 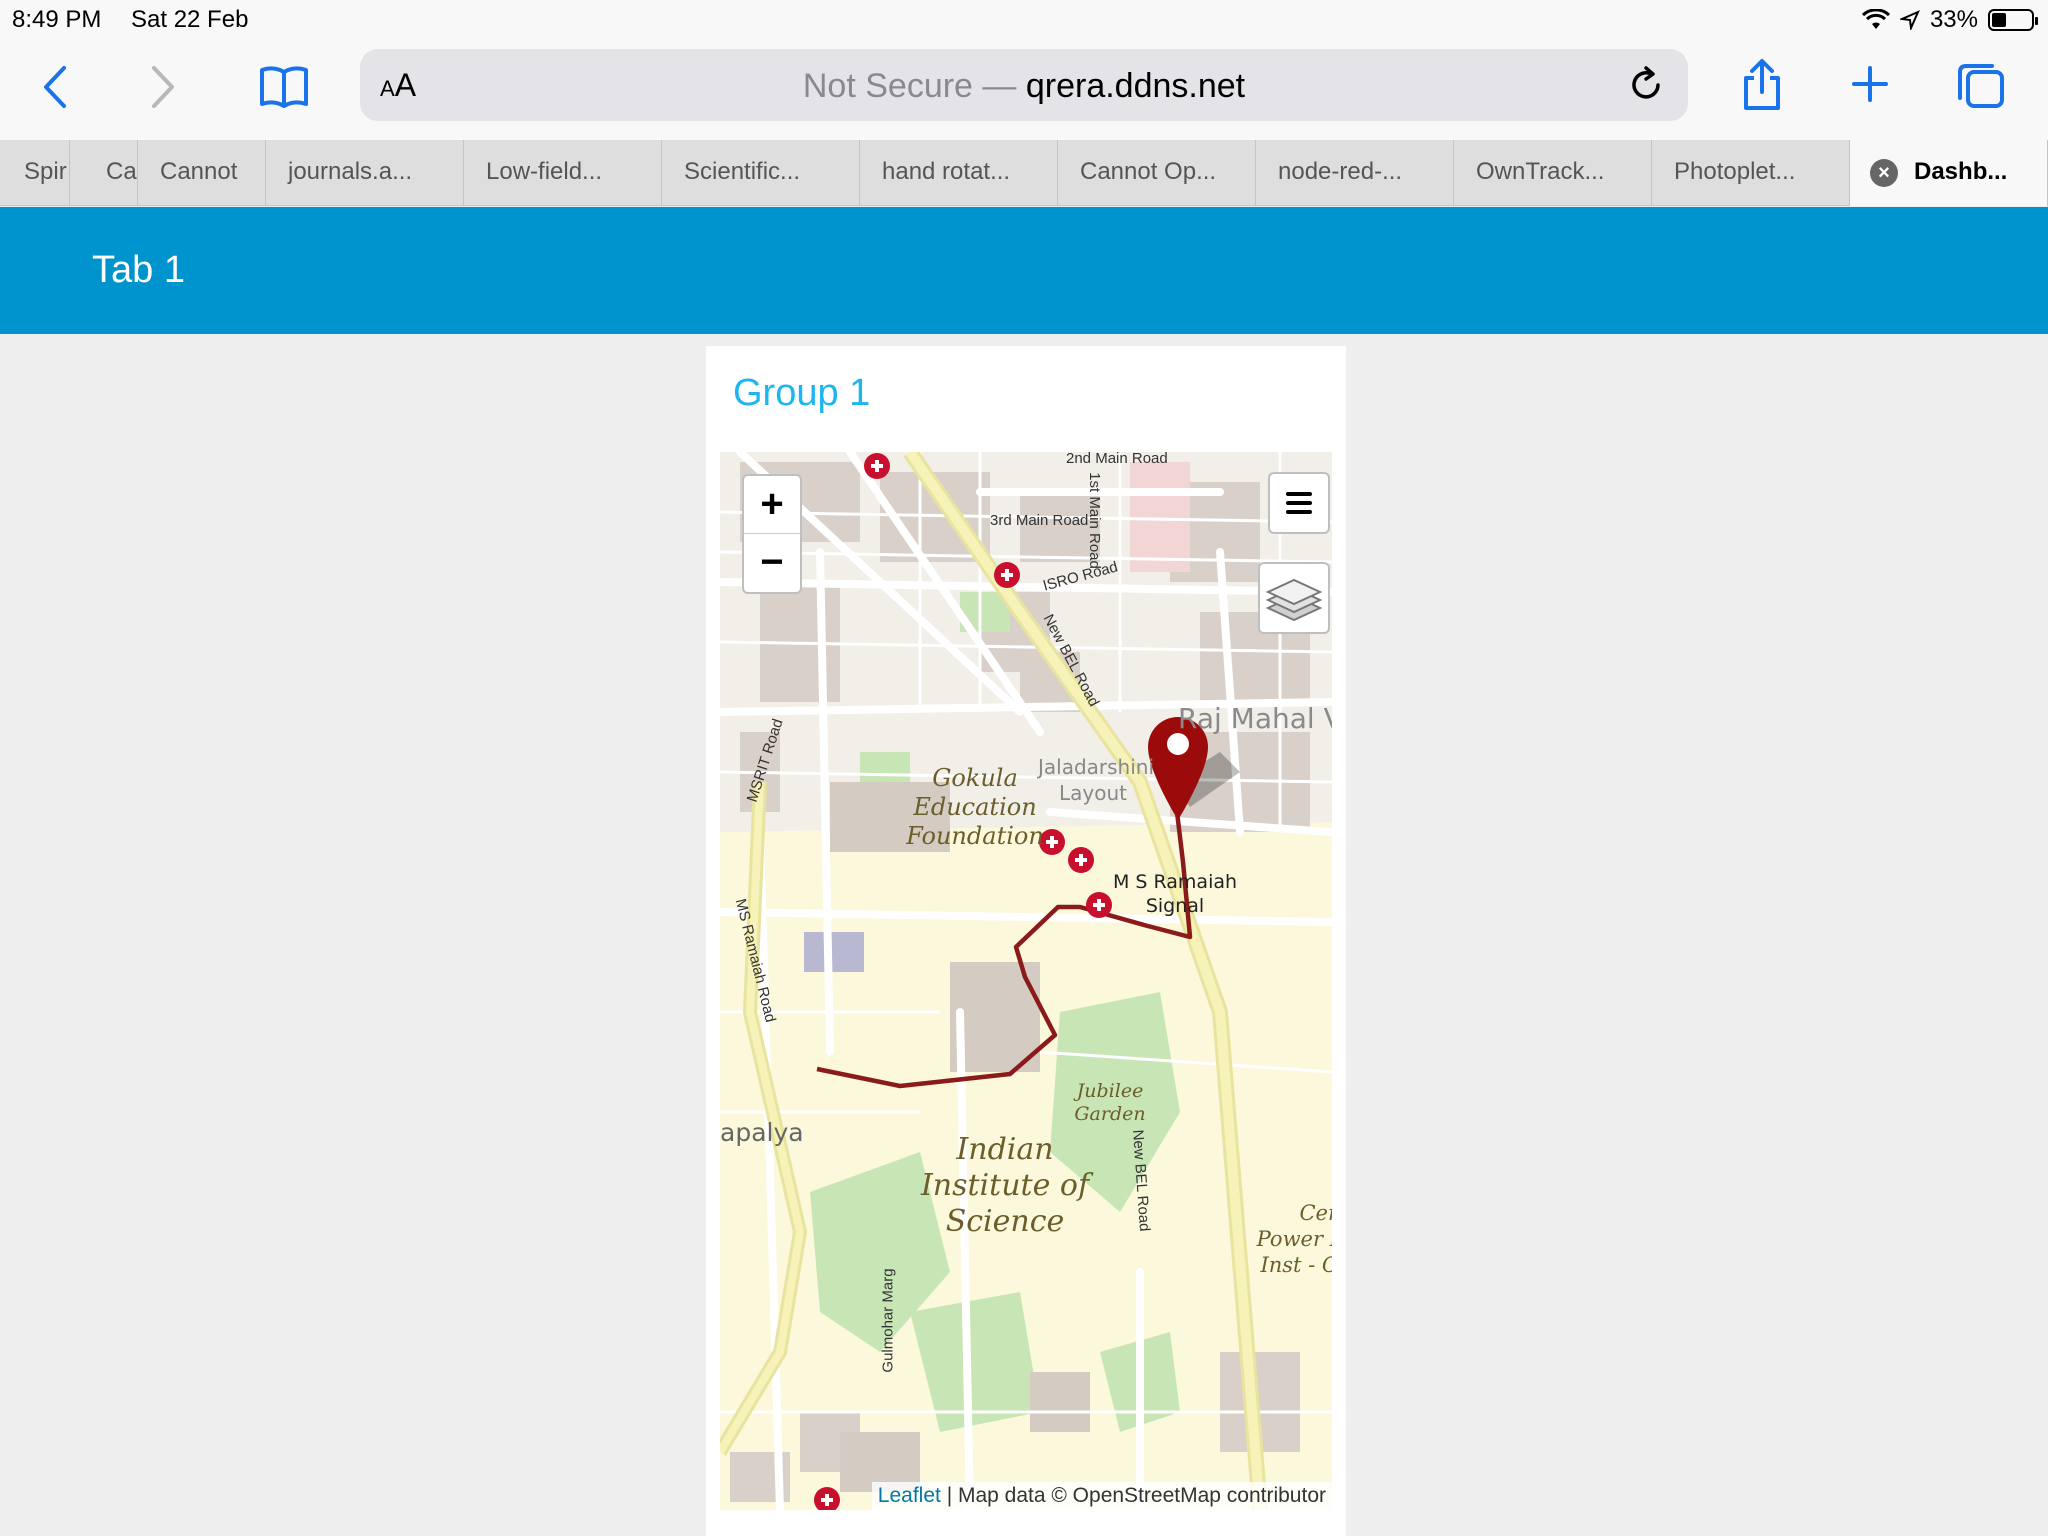 I want to click on tab-item: Spir, so click(x=35, y=173).